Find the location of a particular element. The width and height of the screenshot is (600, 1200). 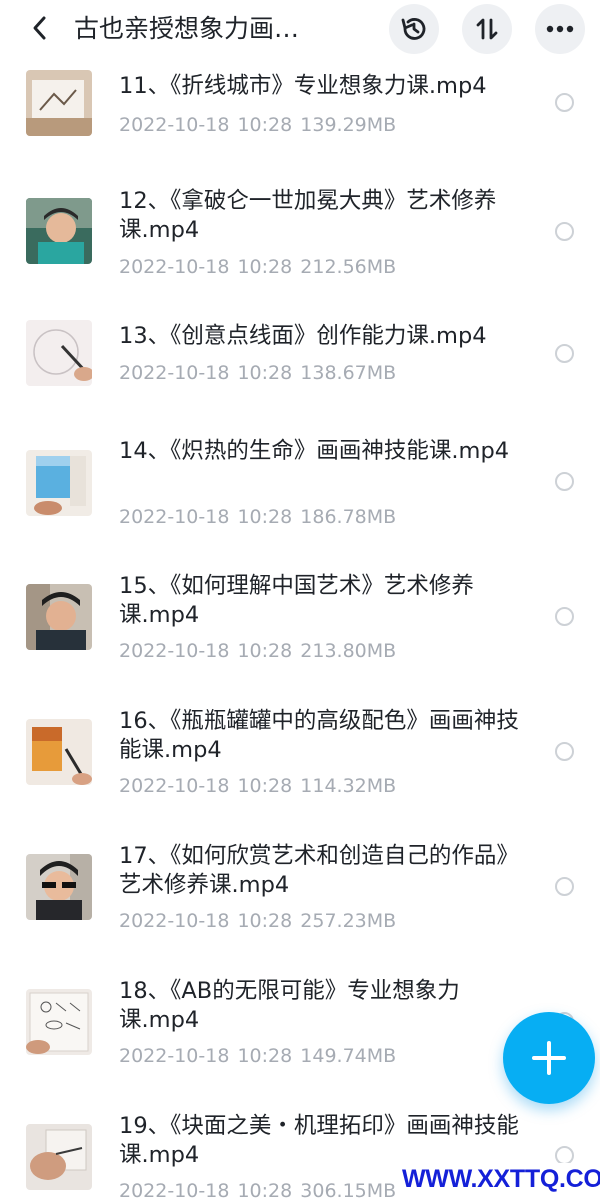

back-button is located at coordinates (40, 28).